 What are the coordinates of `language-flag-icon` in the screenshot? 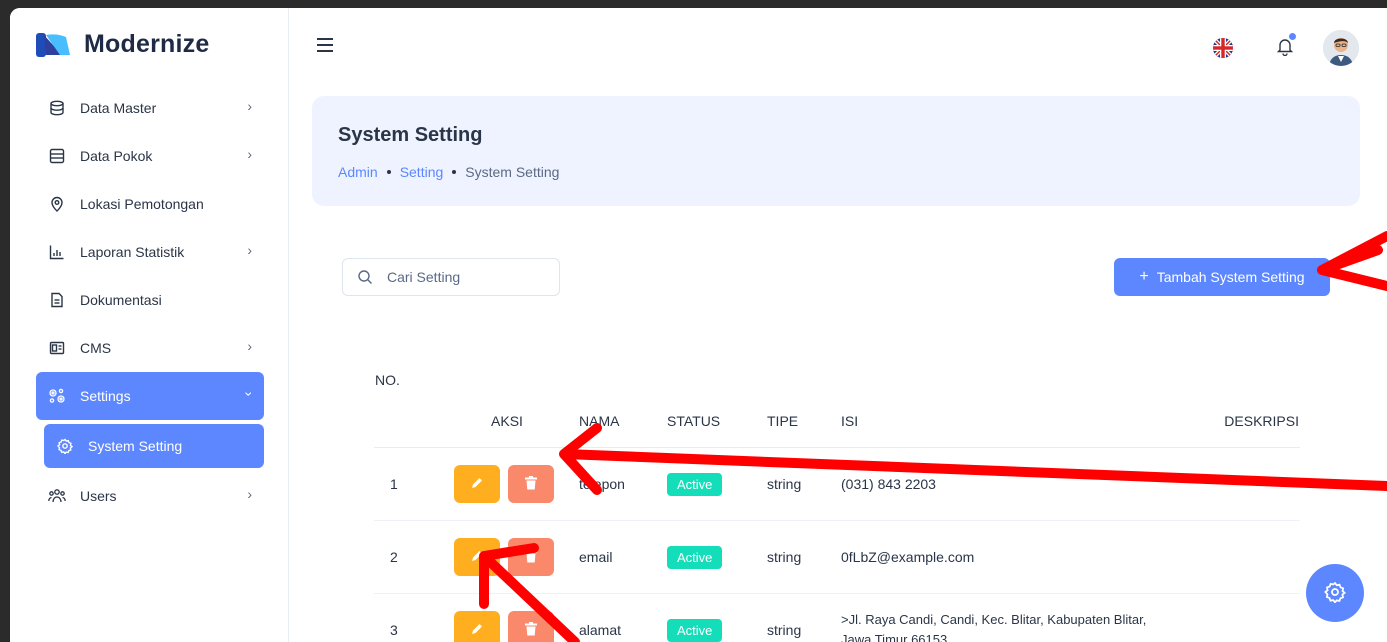 It's located at (1223, 48).